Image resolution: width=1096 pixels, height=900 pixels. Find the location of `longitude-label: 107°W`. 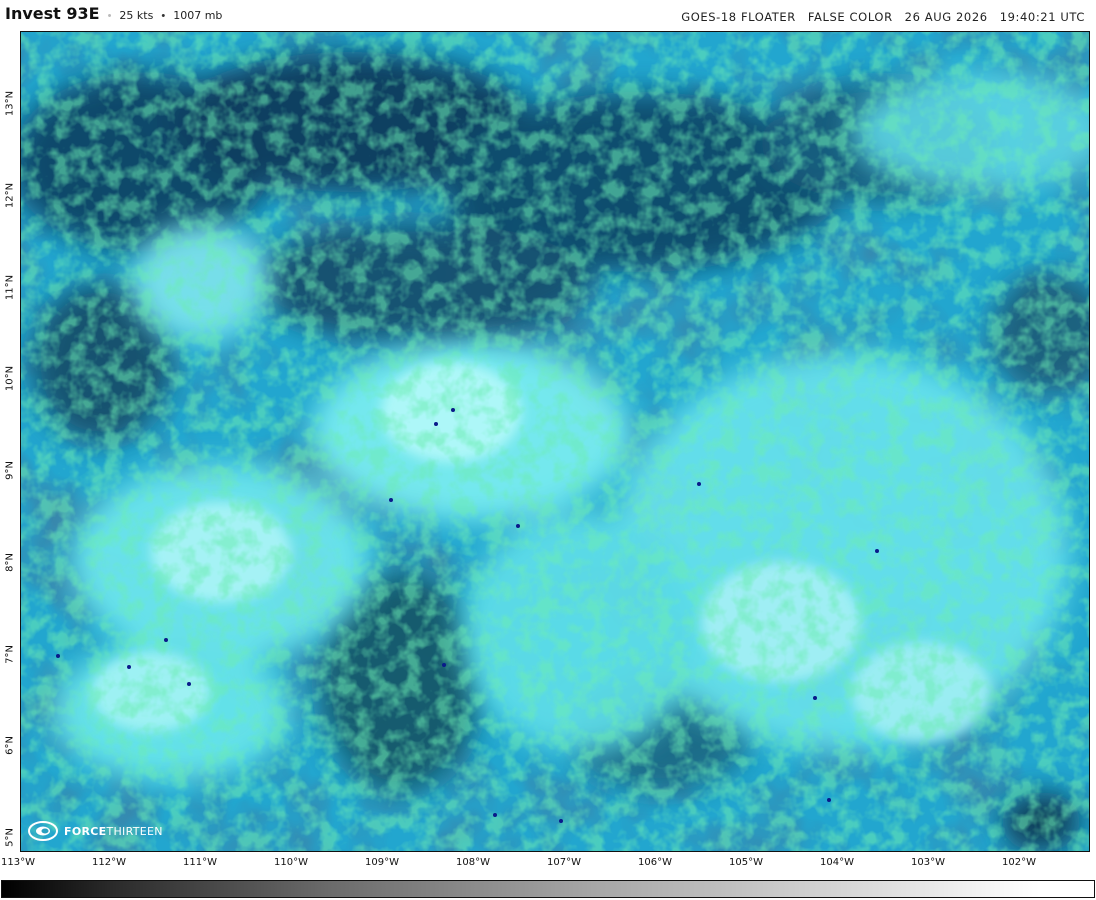

longitude-label: 107°W is located at coordinates (564, 862).